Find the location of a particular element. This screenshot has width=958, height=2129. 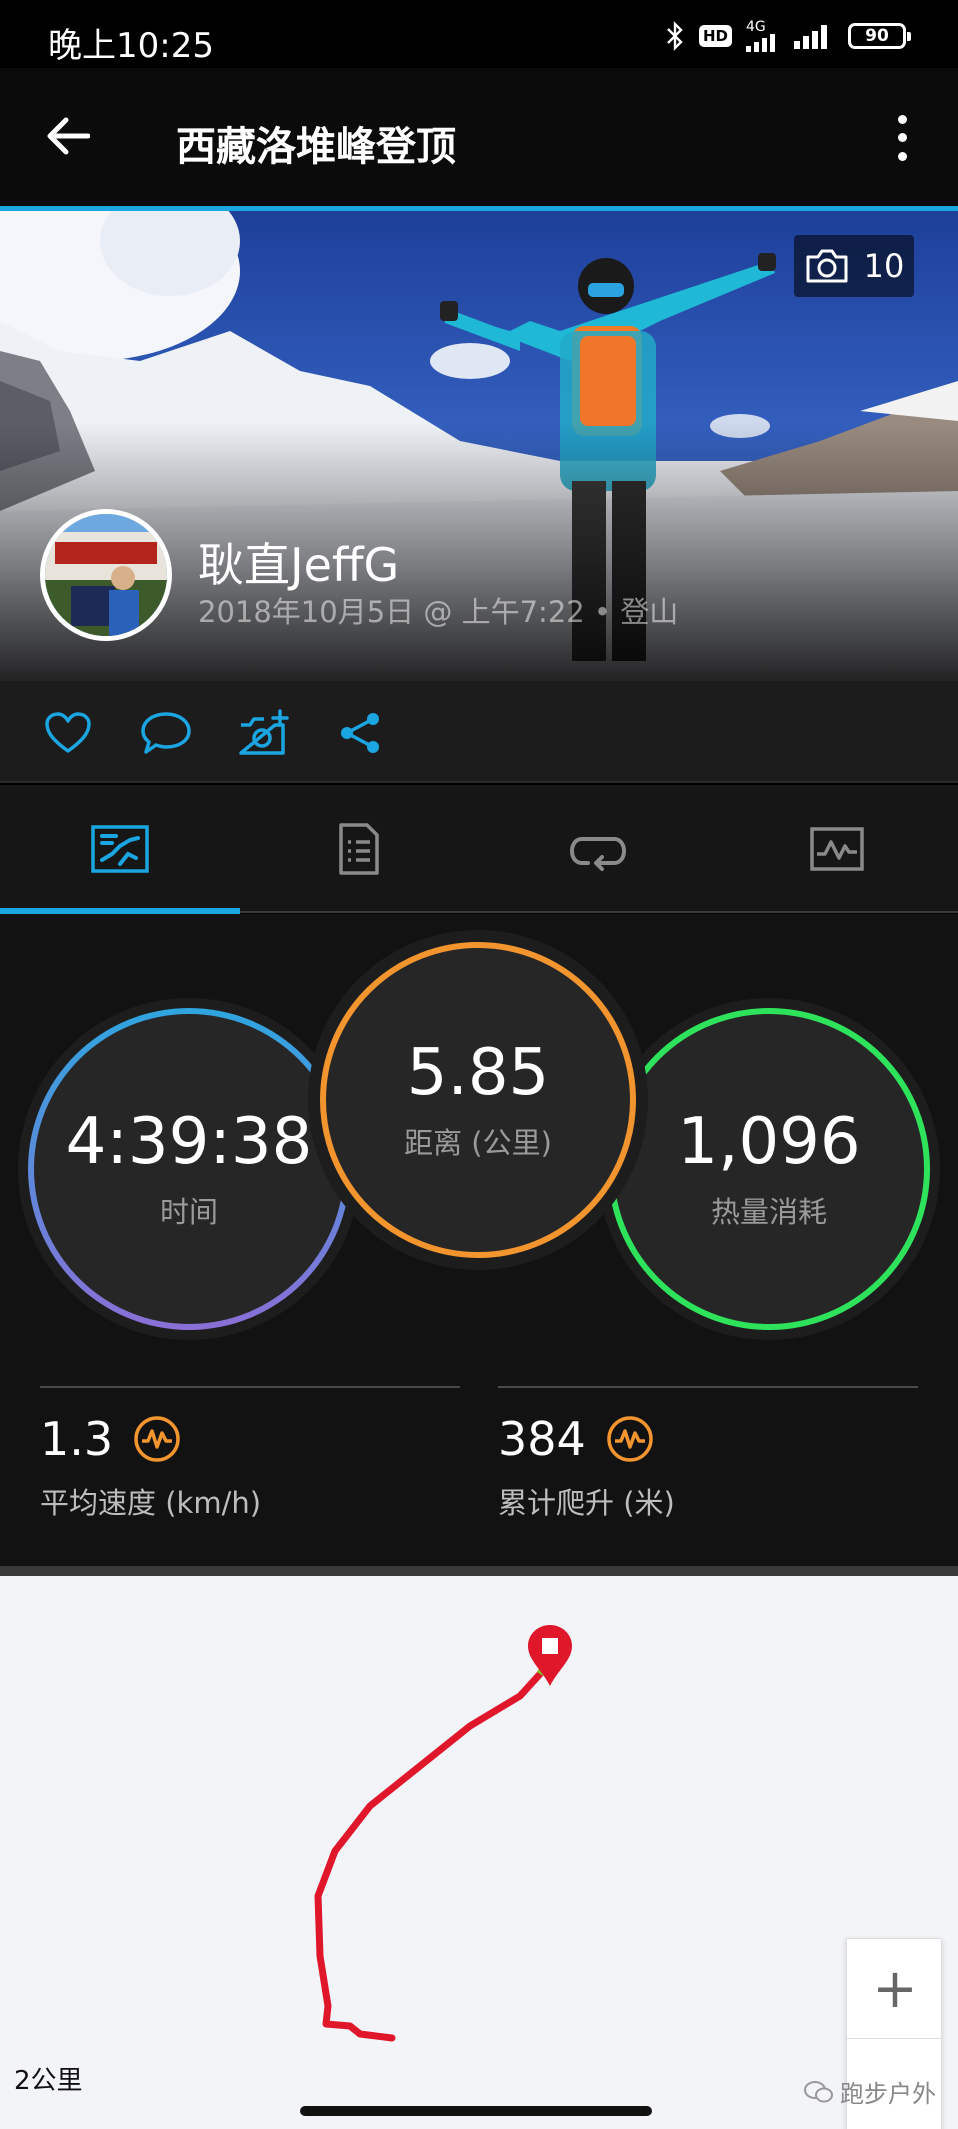

tab-details is located at coordinates (358, 849).